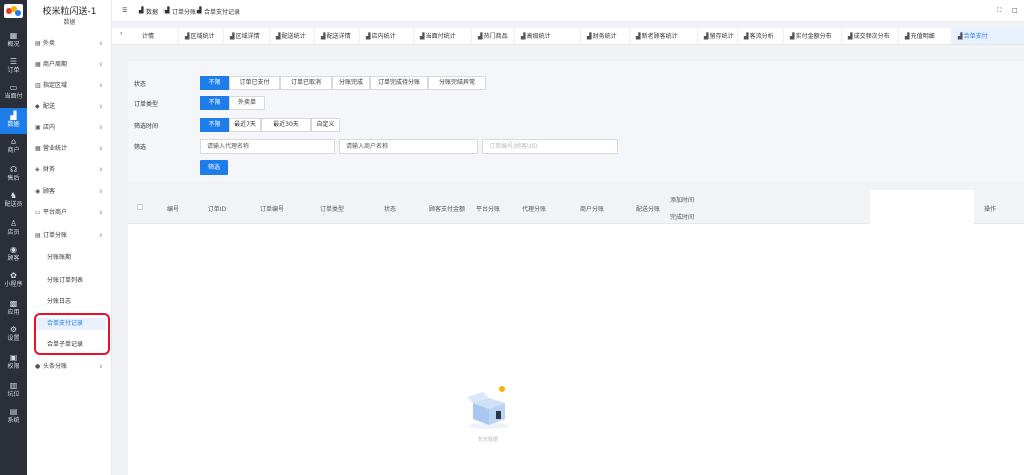 Image resolution: width=1024 pixels, height=475 pixels. What do you see at coordinates (306, 83) in the screenshot?
I see `filter-option-status-2: 订单已取消` at bounding box center [306, 83].